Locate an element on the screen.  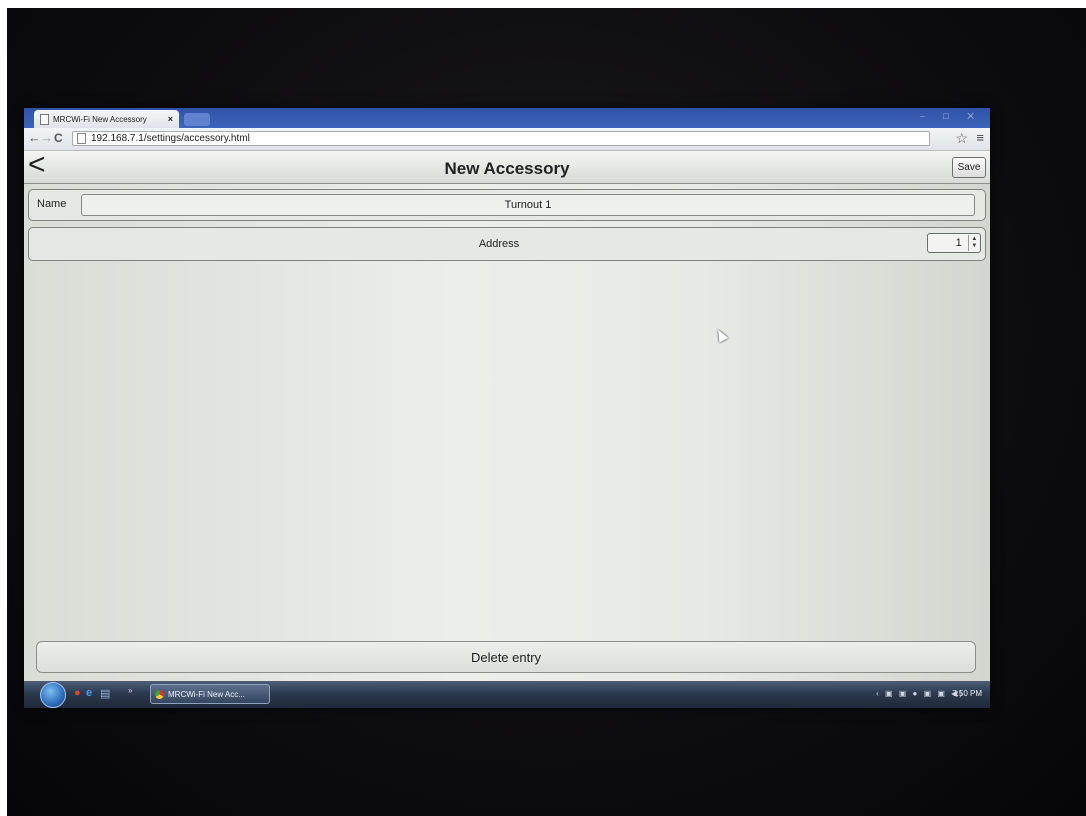
name-row: Name Turnout 1 is located at coordinates (507, 205).